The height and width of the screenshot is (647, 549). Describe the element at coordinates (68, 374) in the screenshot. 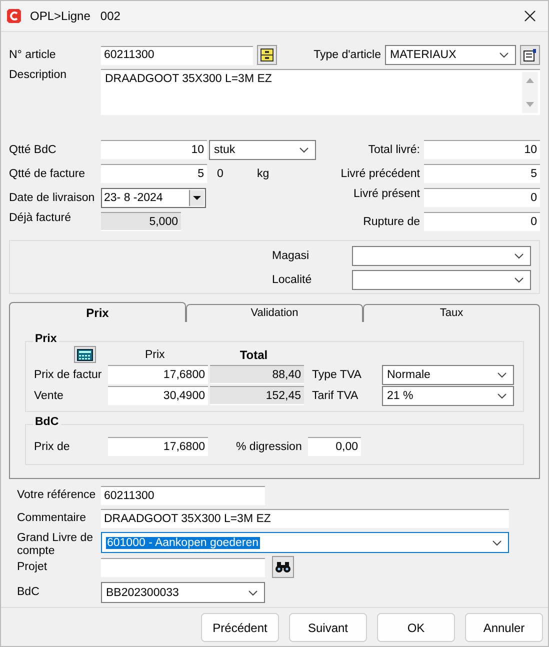

I see `field-label: Prix de factur` at that location.